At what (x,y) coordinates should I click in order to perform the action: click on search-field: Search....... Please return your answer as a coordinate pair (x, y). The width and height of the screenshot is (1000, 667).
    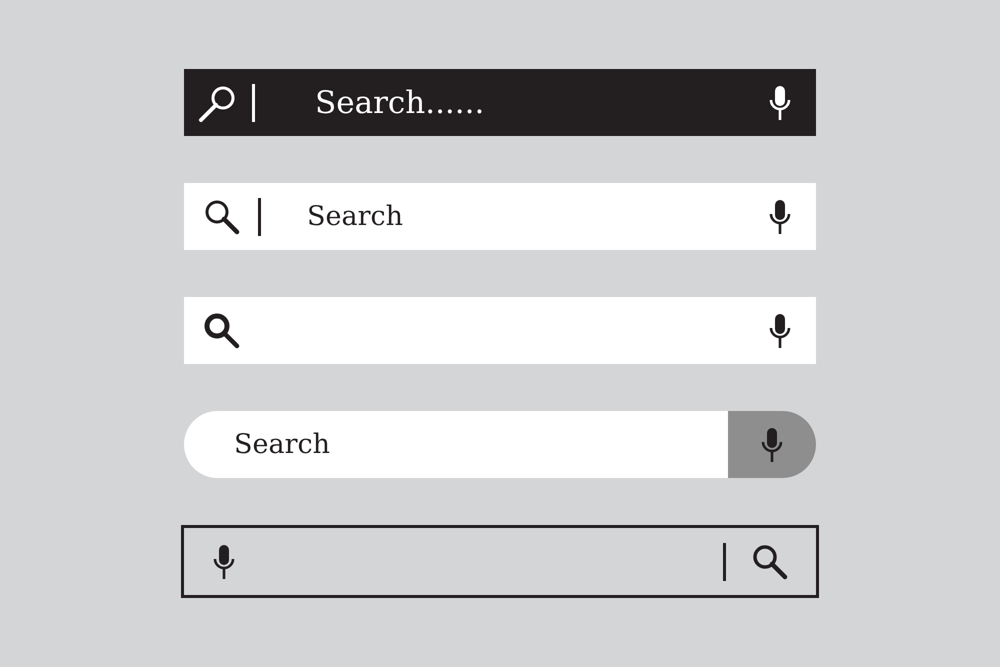
    Looking at the image, I should click on (500, 102).